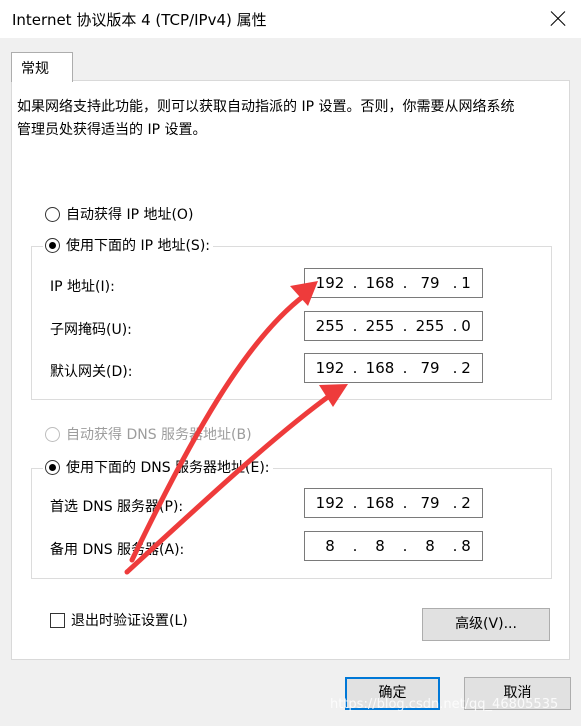  I want to click on radio-auto-dns-circle, so click(52, 434).